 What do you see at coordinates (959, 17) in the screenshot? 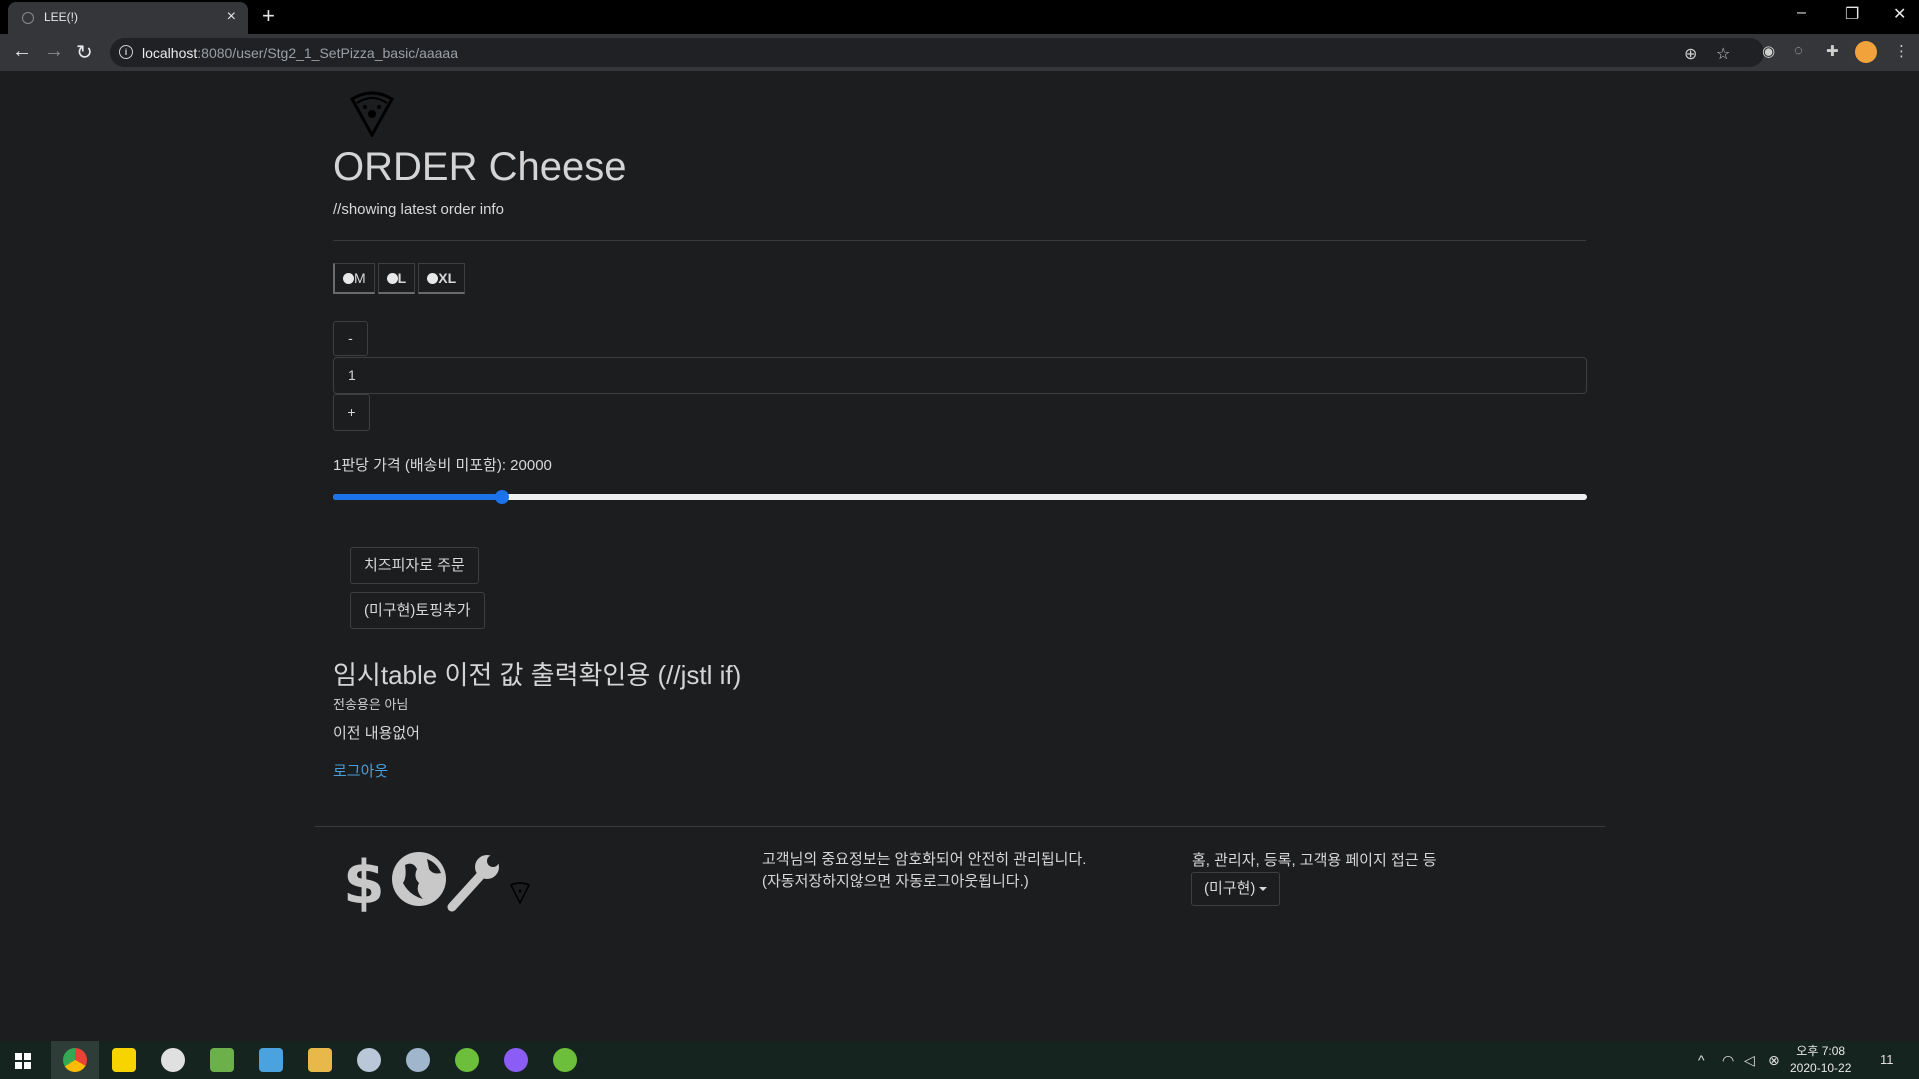
I see `browser-tab-bar: LEE(!) × + – ❐ ✕` at bounding box center [959, 17].